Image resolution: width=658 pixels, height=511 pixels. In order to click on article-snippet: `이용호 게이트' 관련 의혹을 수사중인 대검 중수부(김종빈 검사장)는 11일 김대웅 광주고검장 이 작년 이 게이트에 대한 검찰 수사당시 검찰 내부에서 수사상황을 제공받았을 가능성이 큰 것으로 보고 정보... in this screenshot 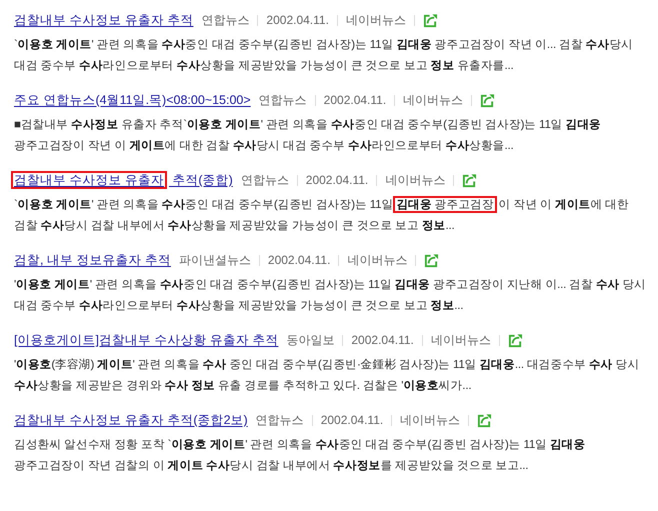, I will do `click(322, 214)`.